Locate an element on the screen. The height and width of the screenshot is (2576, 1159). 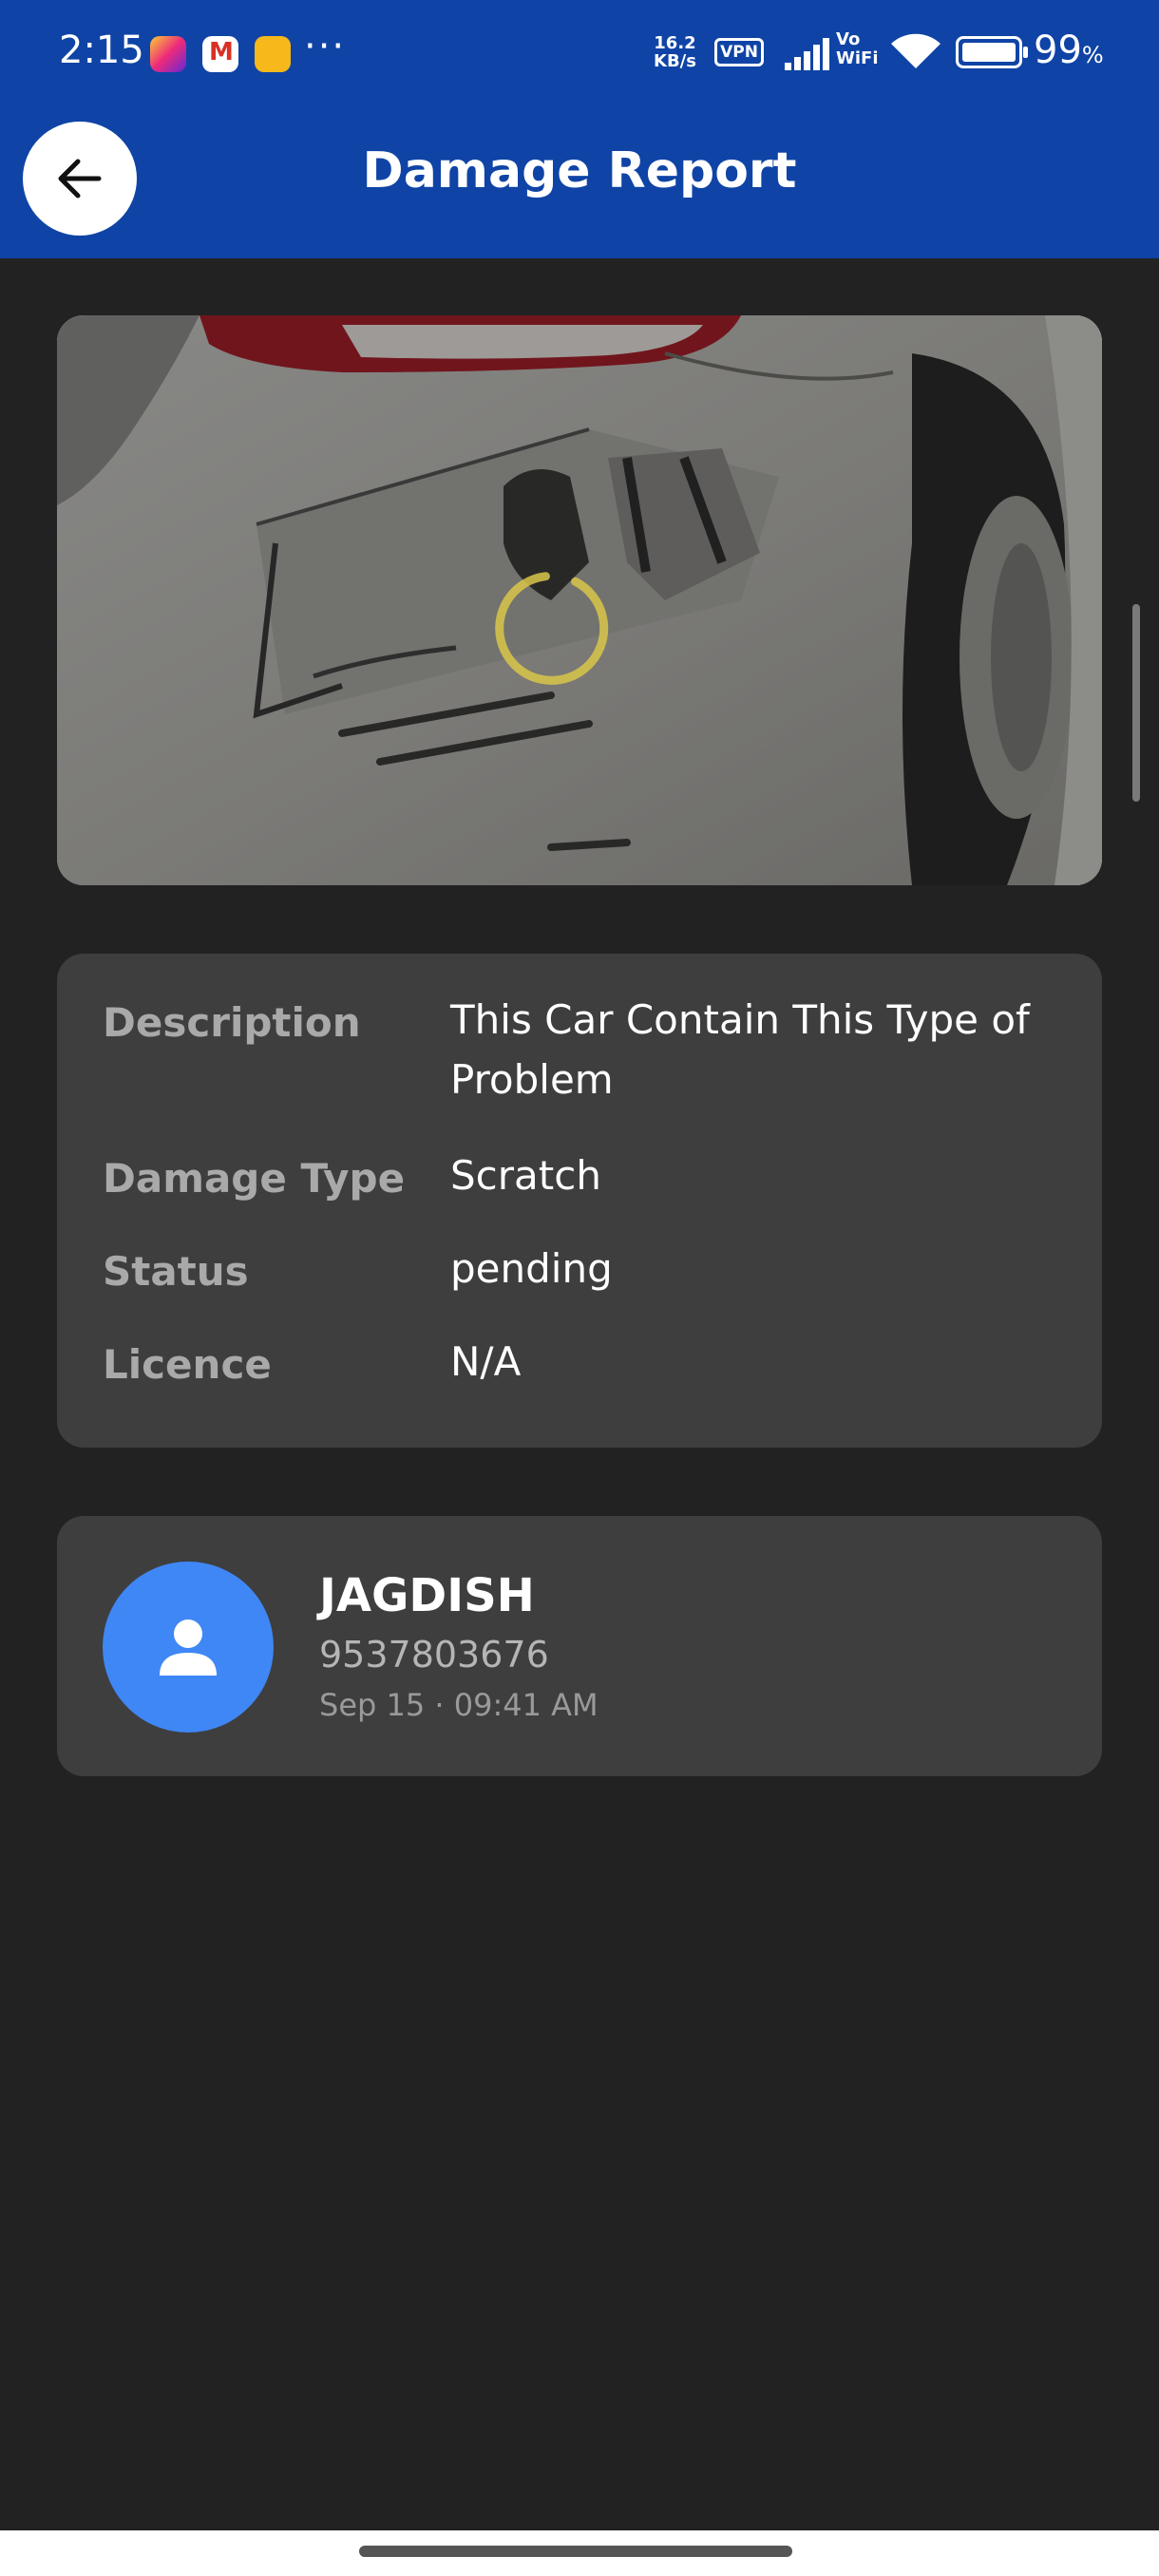
vpn-icon: VPN is located at coordinates (739, 52).